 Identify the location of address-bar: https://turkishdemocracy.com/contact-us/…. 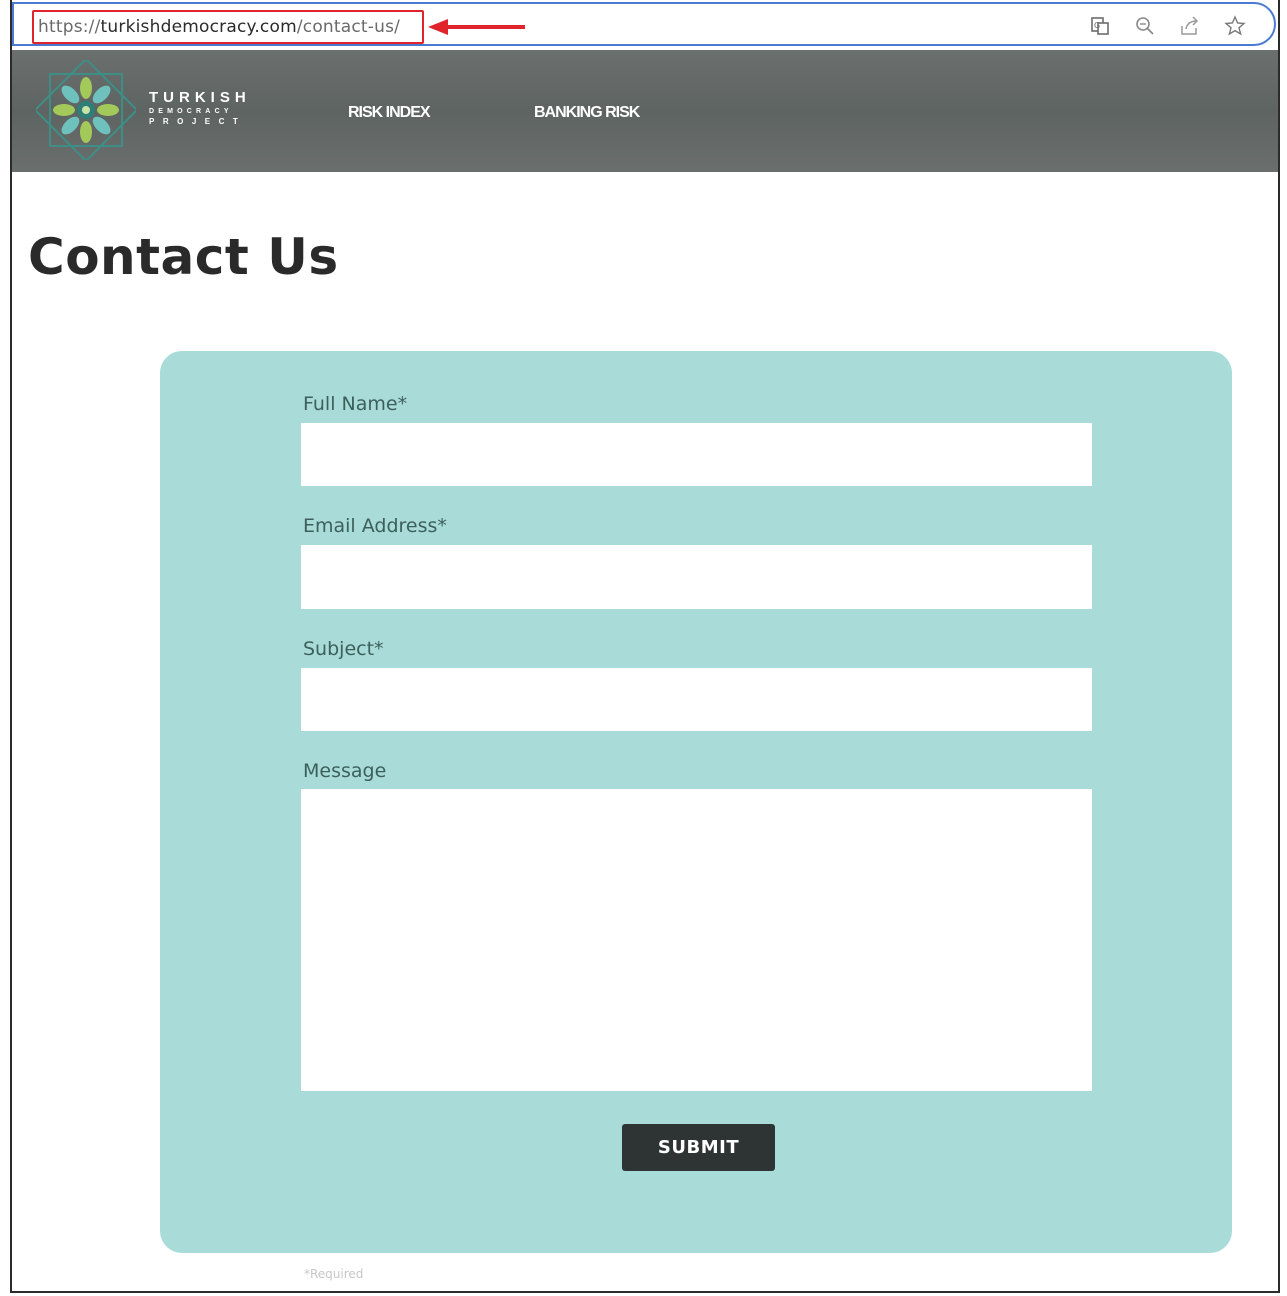
(644, 24).